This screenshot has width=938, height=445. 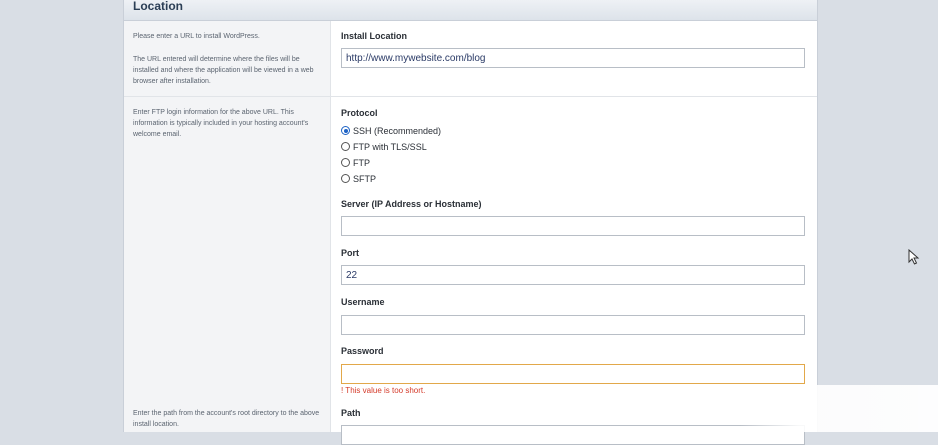 I want to click on port-label: Port, so click(x=350, y=253).